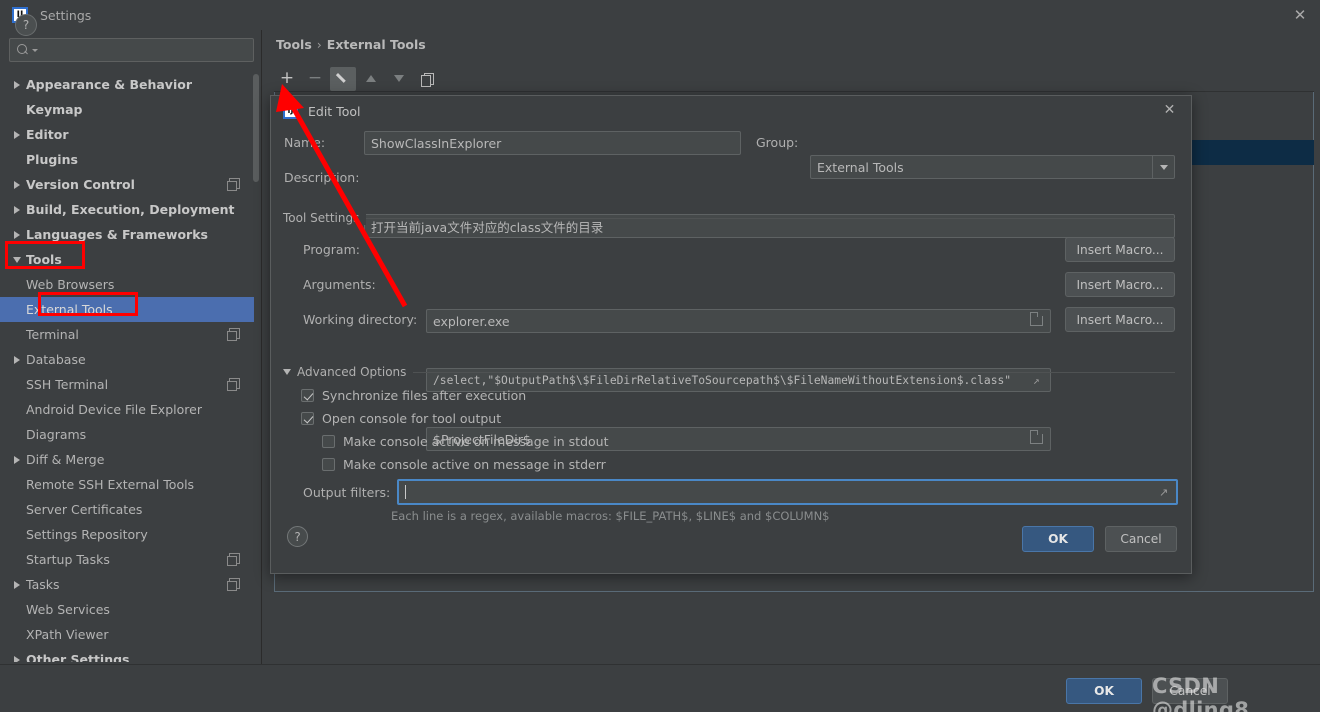 The width and height of the screenshot is (1320, 712). I want to click on checkbox-row-console-active-stdout: Make console active on message in stdout, so click(465, 441).